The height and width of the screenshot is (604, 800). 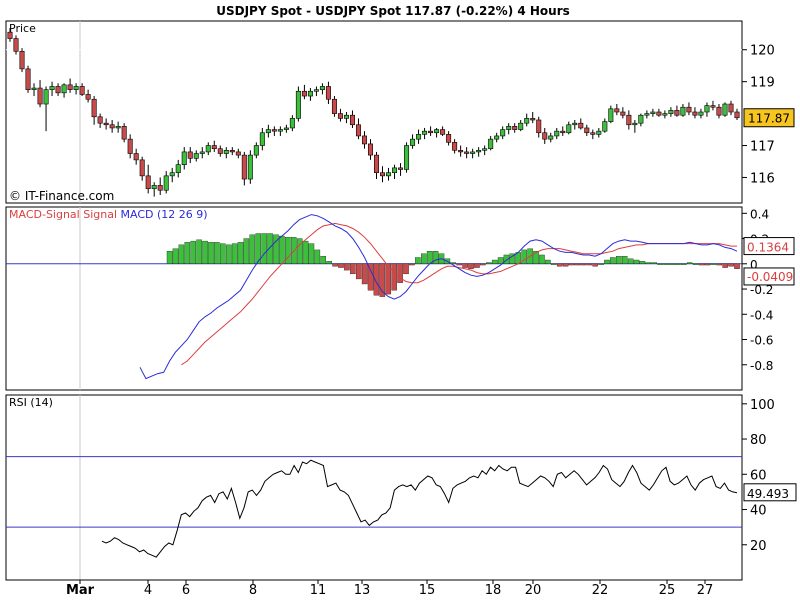 I want to click on rsi-ytick-label: 60, so click(x=758, y=475).